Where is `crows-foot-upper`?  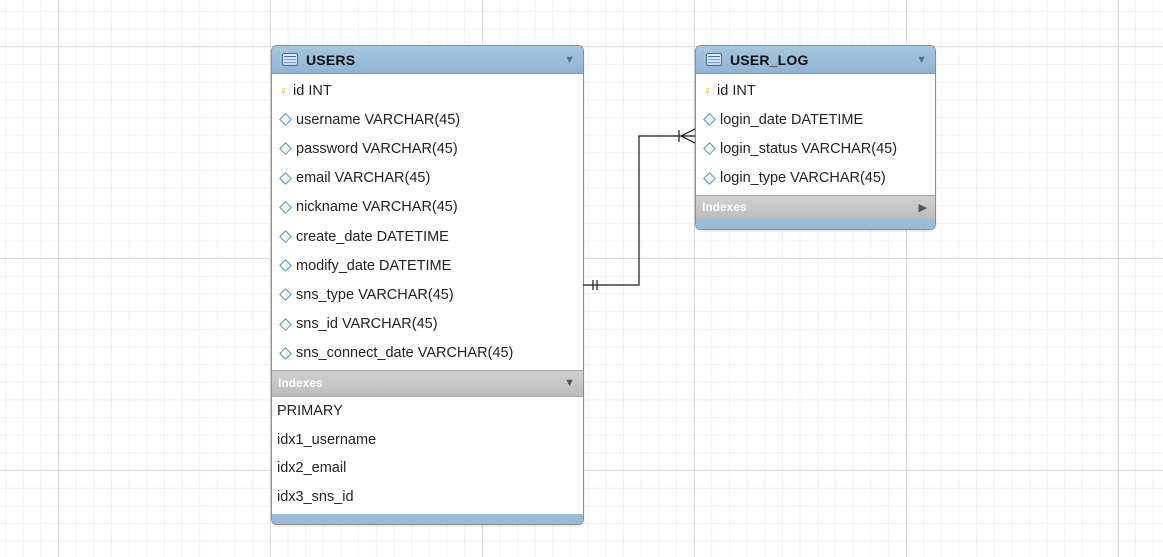 crows-foot-upper is located at coordinates (688, 132).